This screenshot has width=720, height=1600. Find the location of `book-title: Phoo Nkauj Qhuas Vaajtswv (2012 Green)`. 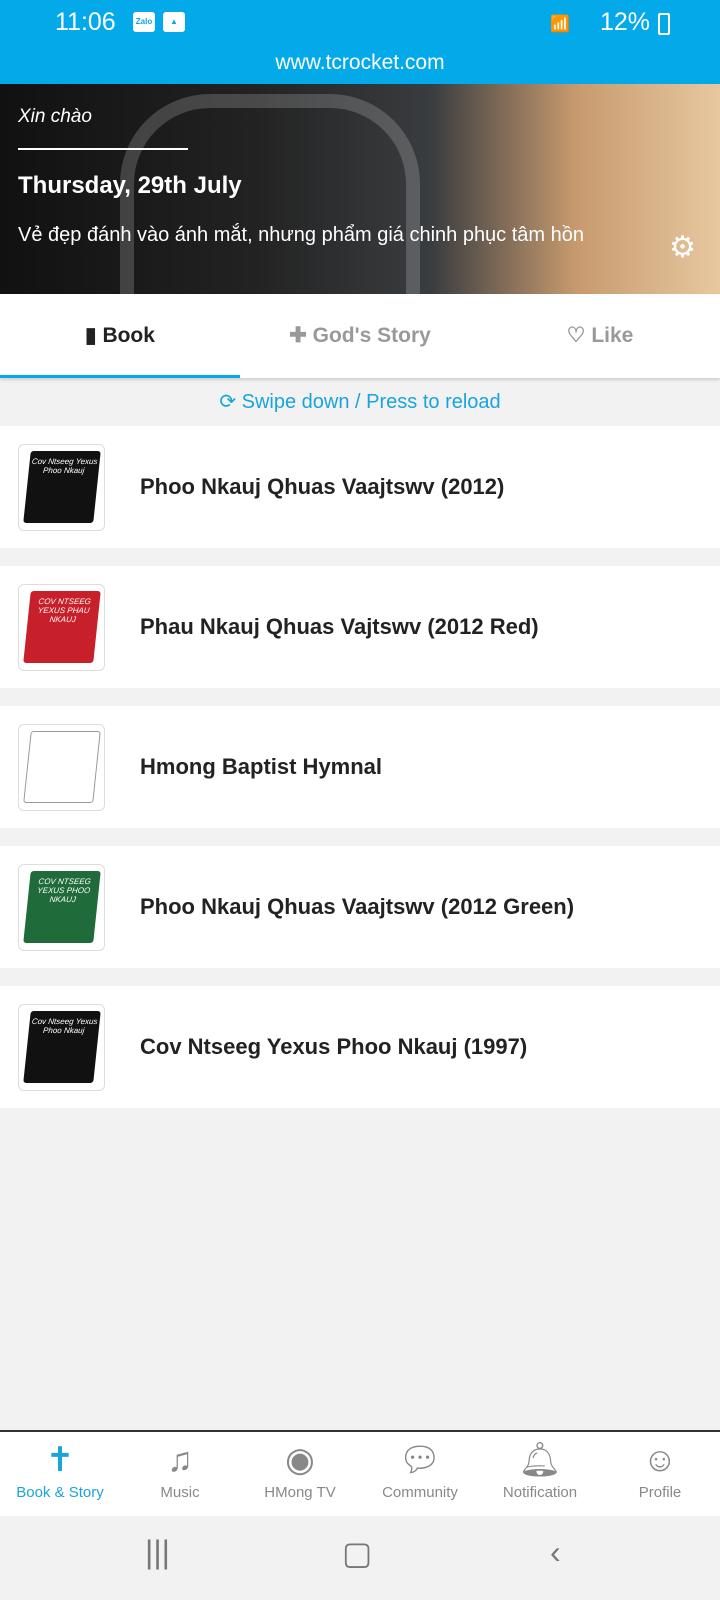

book-title: Phoo Nkauj Qhuas Vaajtswv (2012 Green) is located at coordinates (357, 906).